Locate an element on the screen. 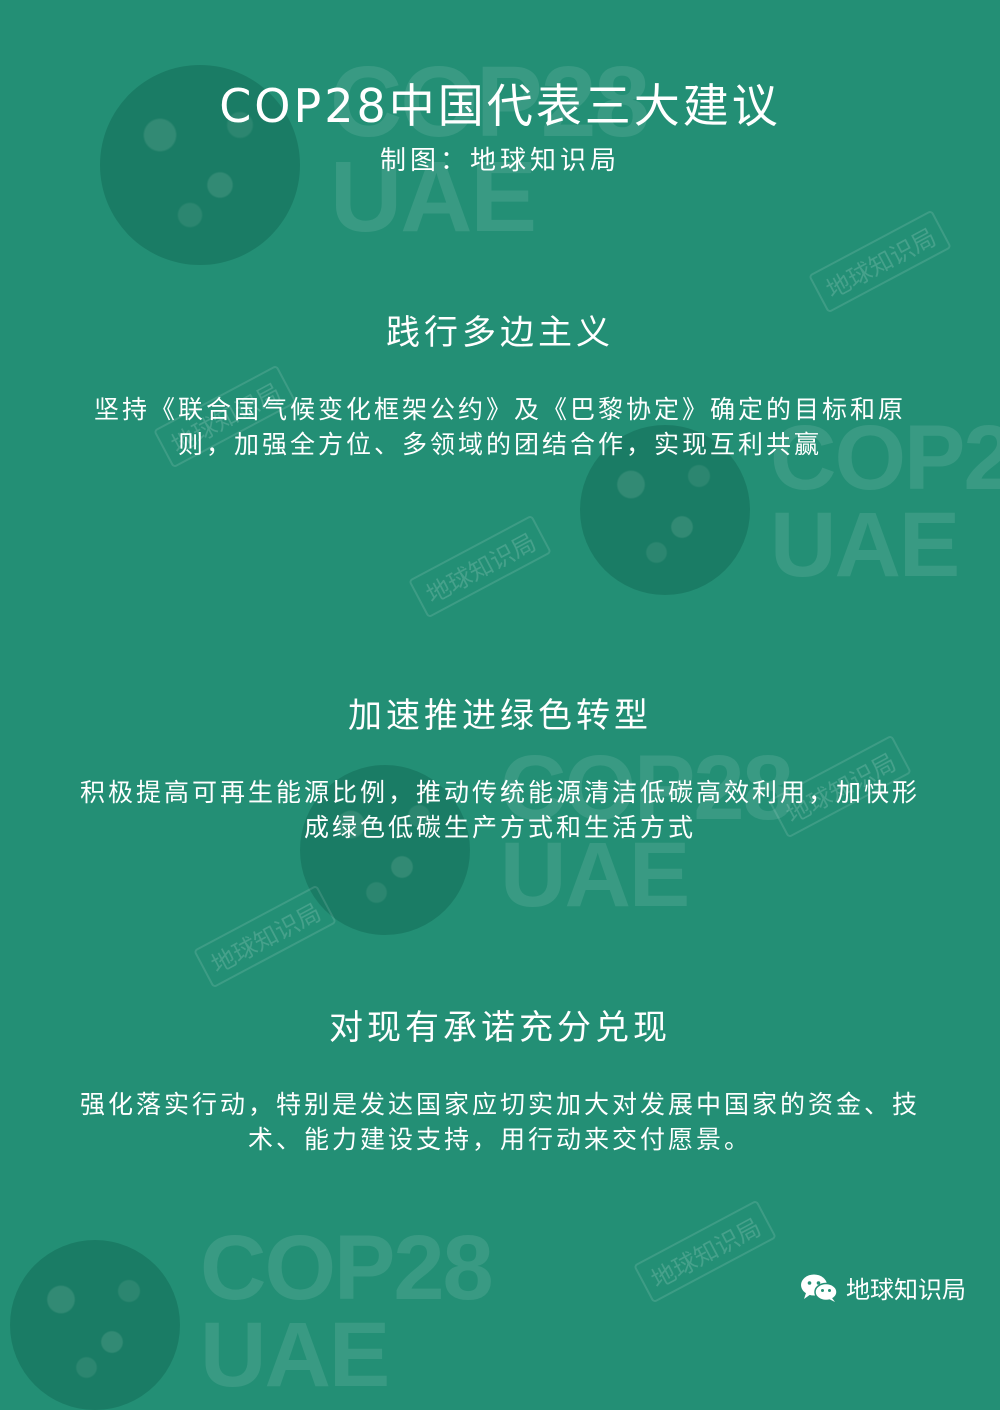 The width and height of the screenshot is (1000, 1410). page-subtitle: 制图：地球知识局 is located at coordinates (499, 161).